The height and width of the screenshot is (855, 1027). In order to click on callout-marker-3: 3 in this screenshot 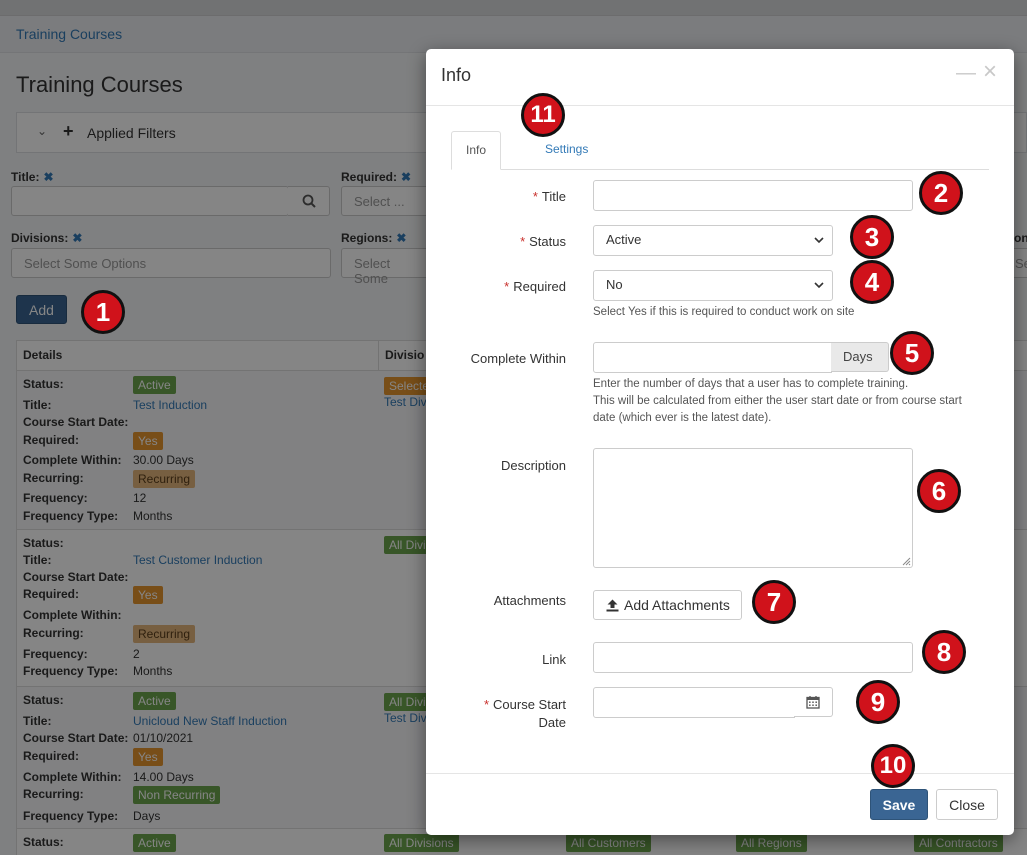, I will do `click(872, 237)`.